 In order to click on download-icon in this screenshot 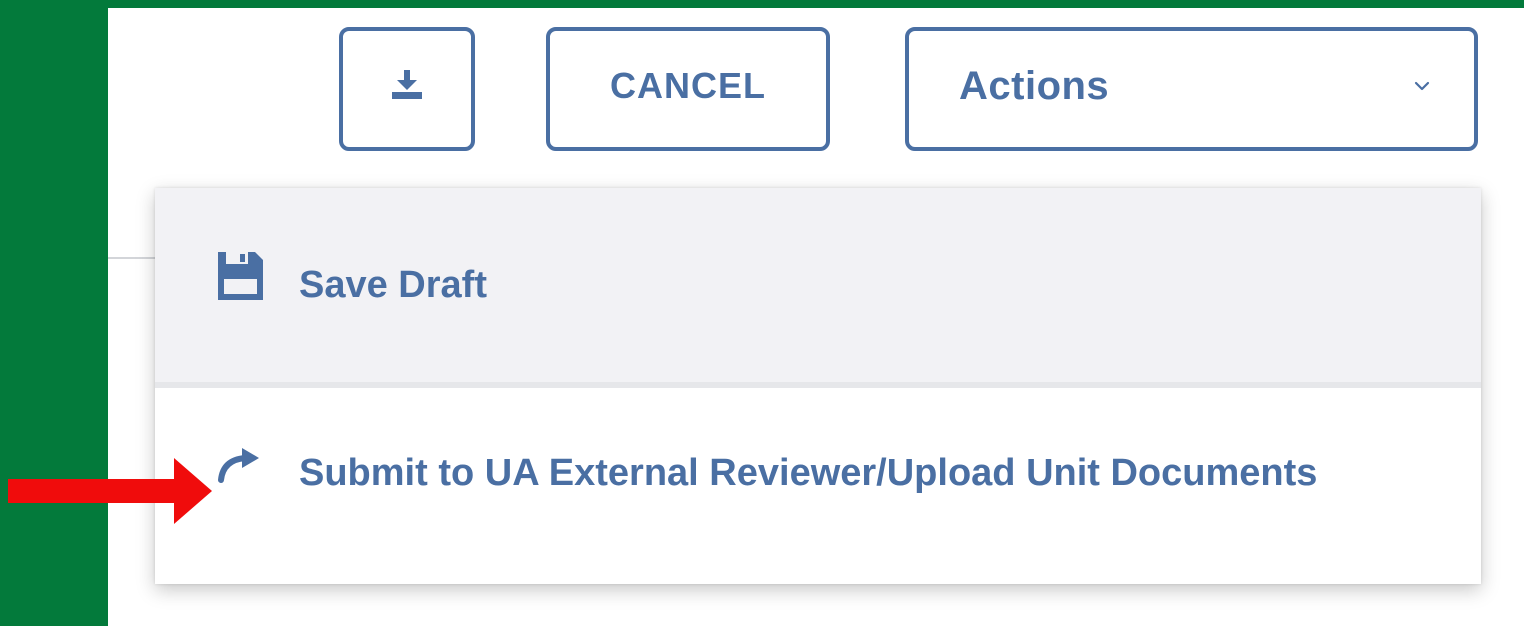, I will do `click(407, 89)`.